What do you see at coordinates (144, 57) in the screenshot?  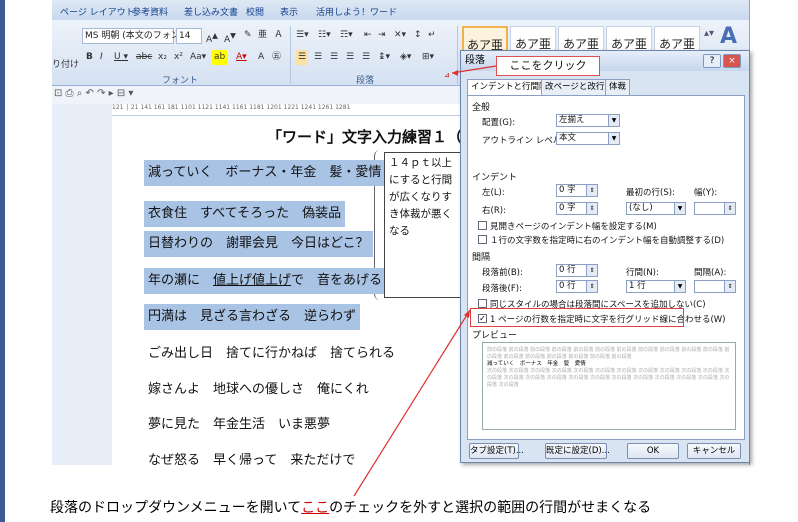 I see `strikethrough-button: abc` at bounding box center [144, 57].